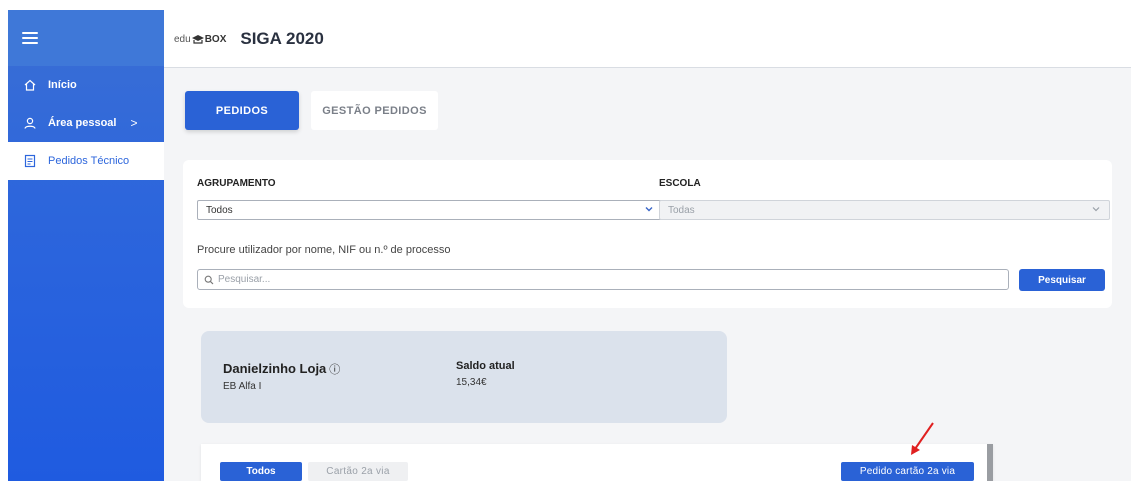  I want to click on search-button: Pesquisar, so click(1062, 280).